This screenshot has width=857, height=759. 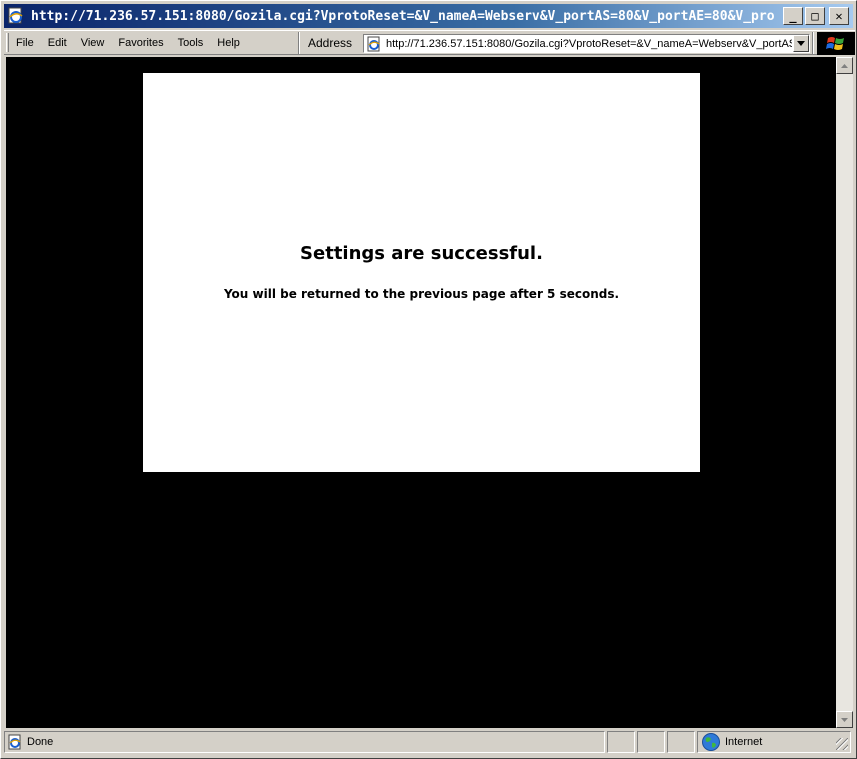 What do you see at coordinates (844, 392) in the screenshot?
I see `vertical-scrollbar` at bounding box center [844, 392].